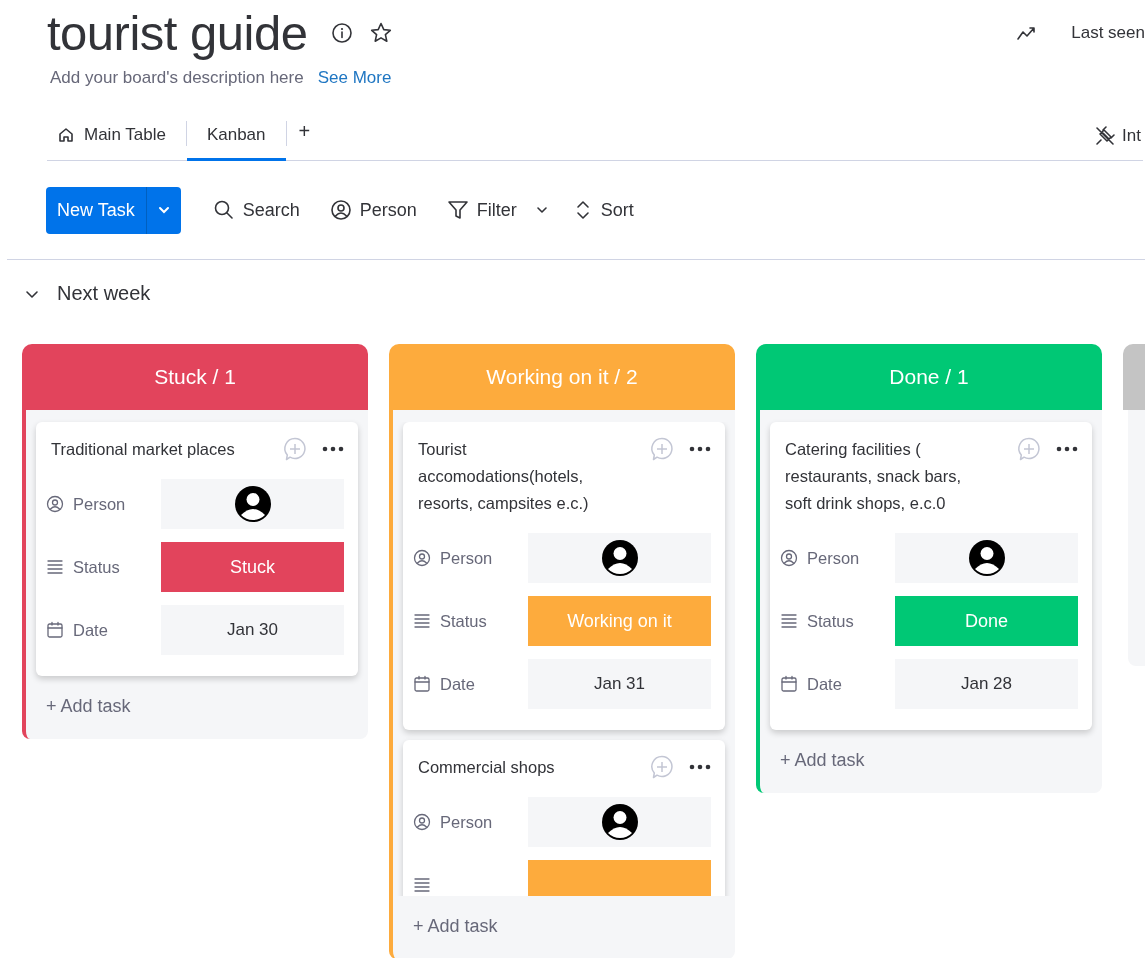 Image resolution: width=1145 pixels, height=958 pixels. What do you see at coordinates (143, 449) in the screenshot?
I see `card-title: Traditional market places` at bounding box center [143, 449].